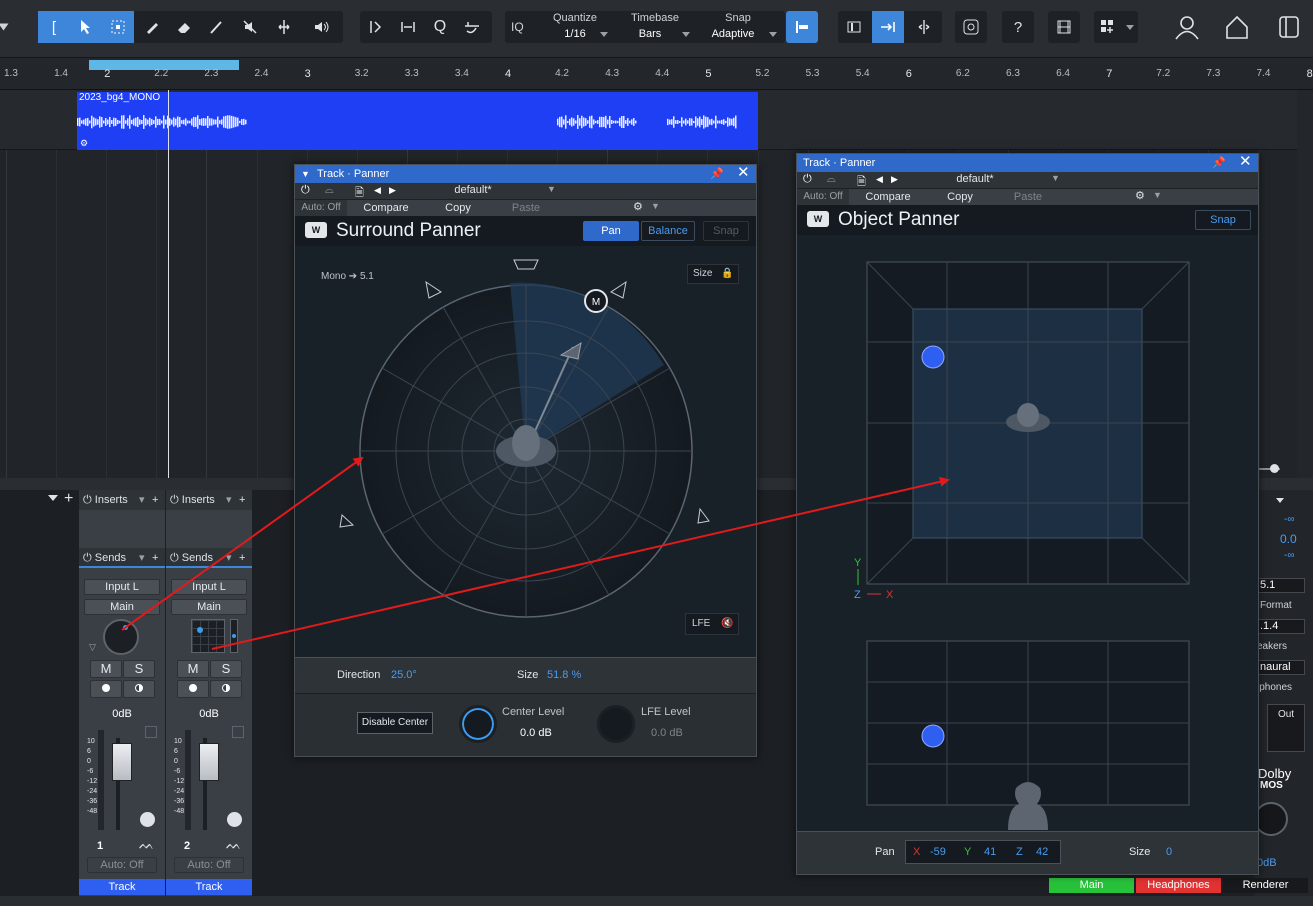  Describe the element at coordinates (990, 852) in the screenshot. I see `y-value: 41` at that location.